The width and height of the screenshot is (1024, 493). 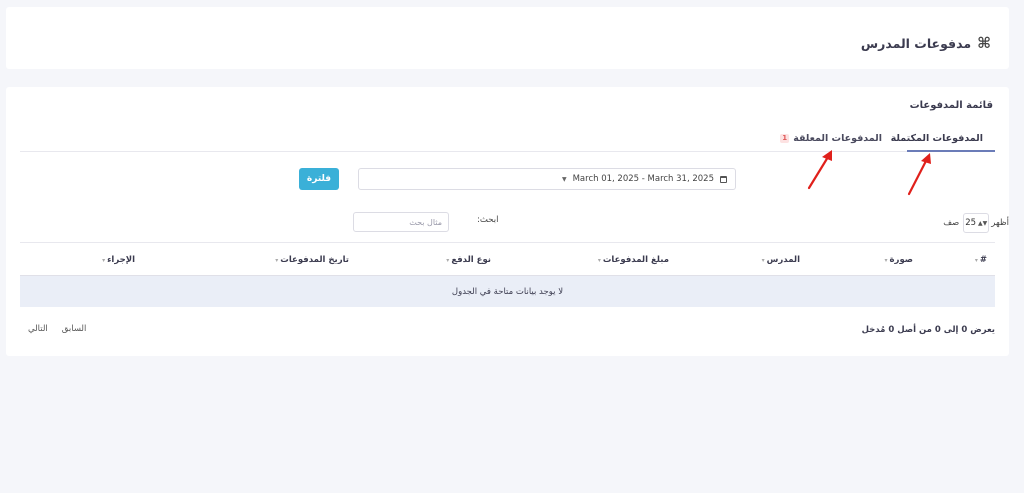 I want to click on page-length-control: أظهر 25 ▲▼ صف, so click(x=976, y=223).